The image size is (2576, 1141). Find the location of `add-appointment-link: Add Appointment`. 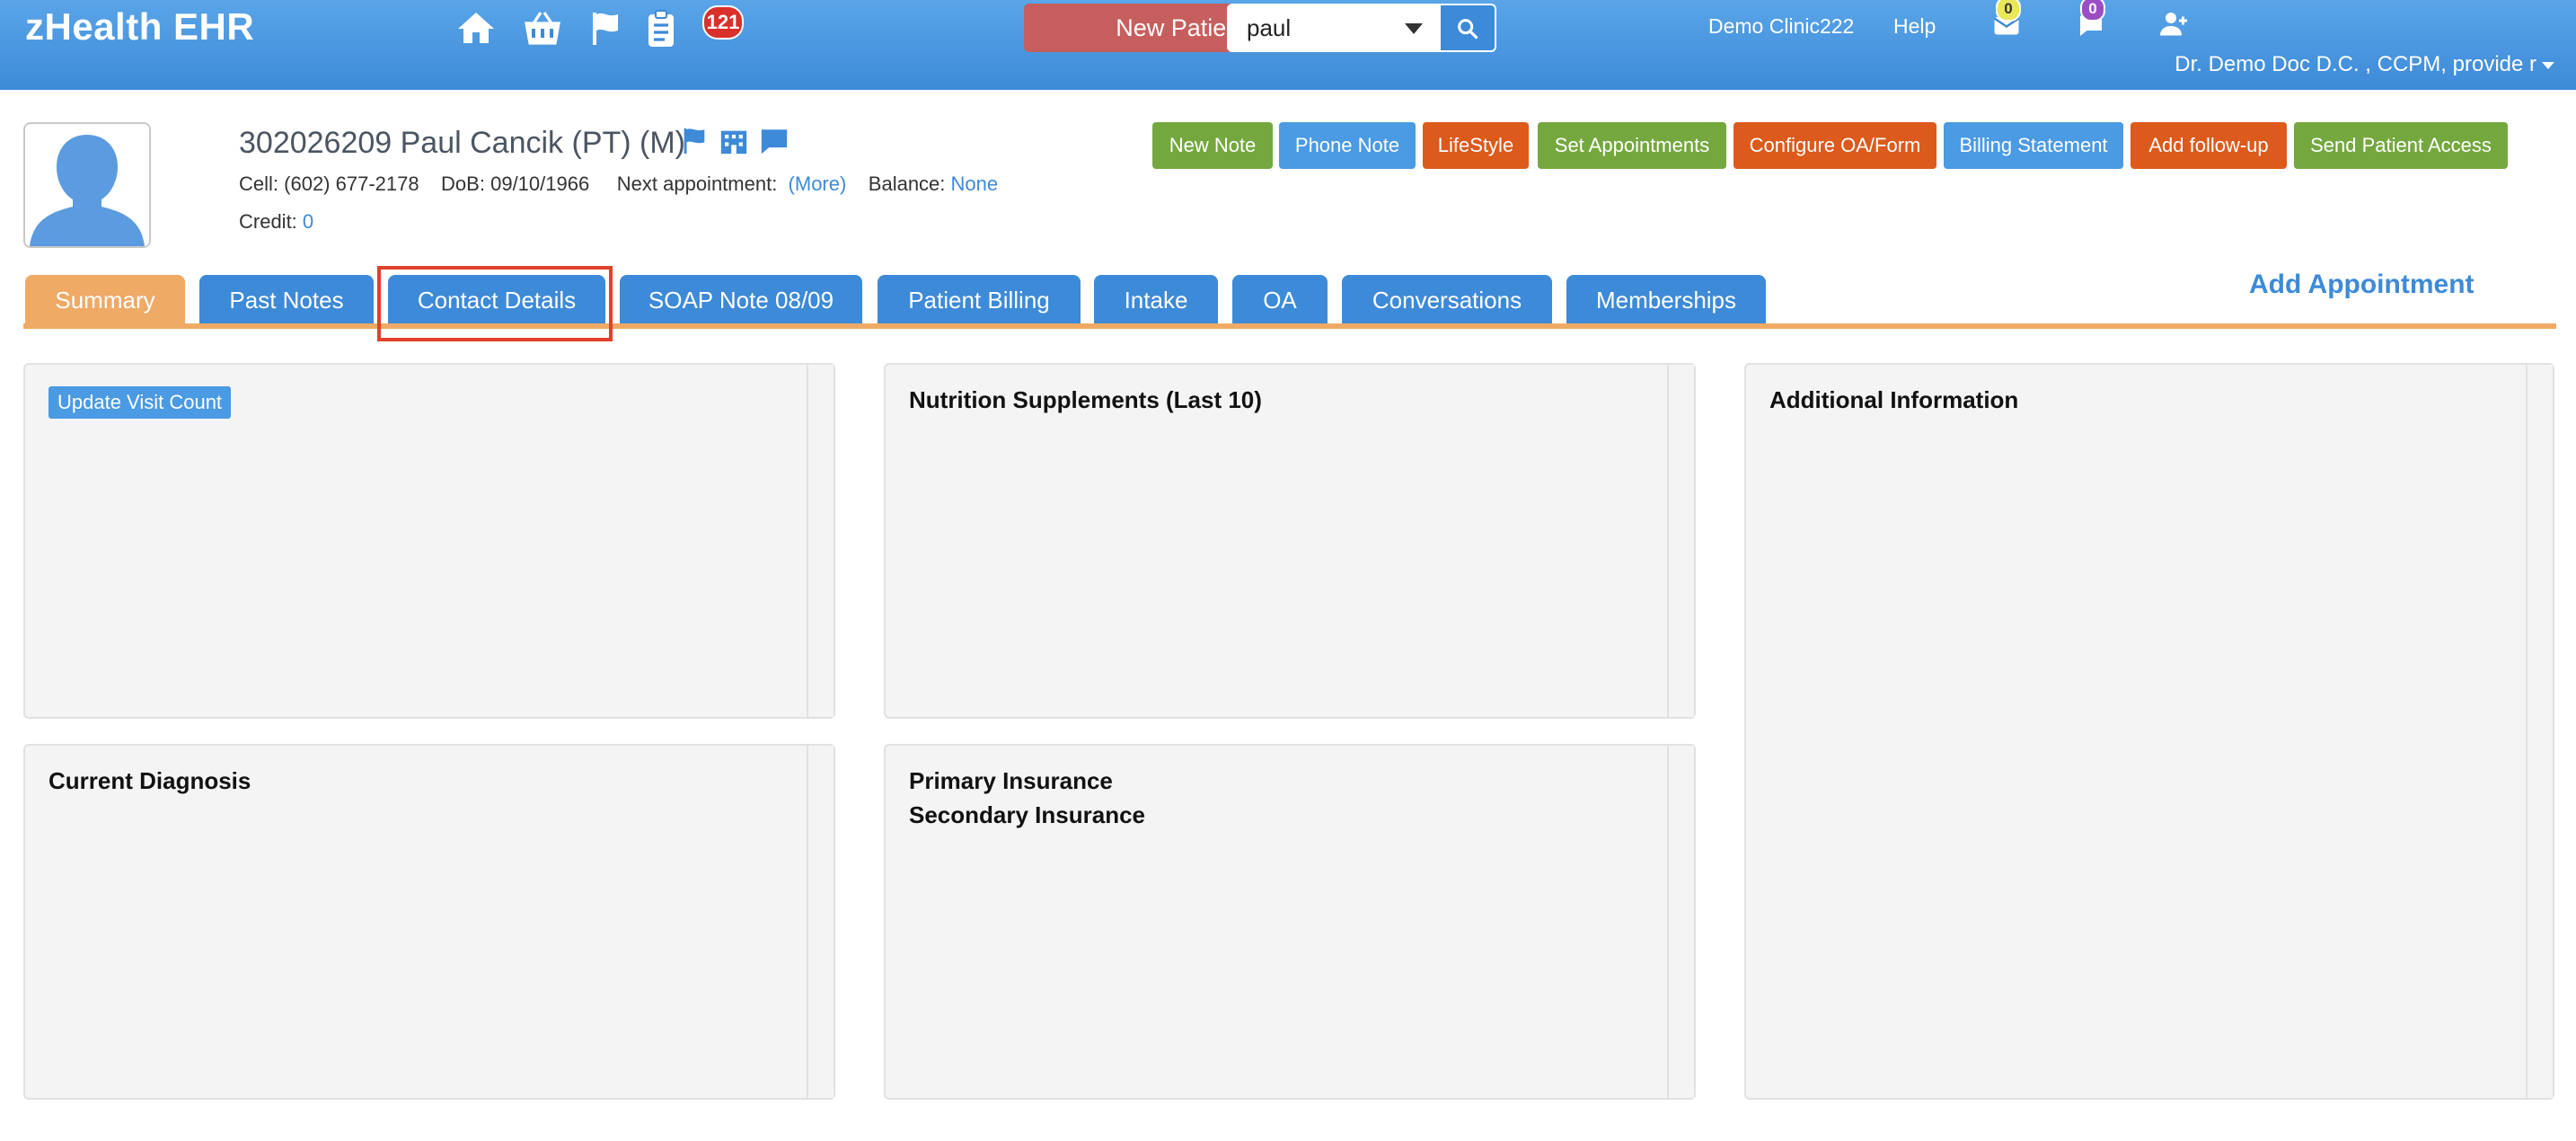

add-appointment-link: Add Appointment is located at coordinates (2362, 285).